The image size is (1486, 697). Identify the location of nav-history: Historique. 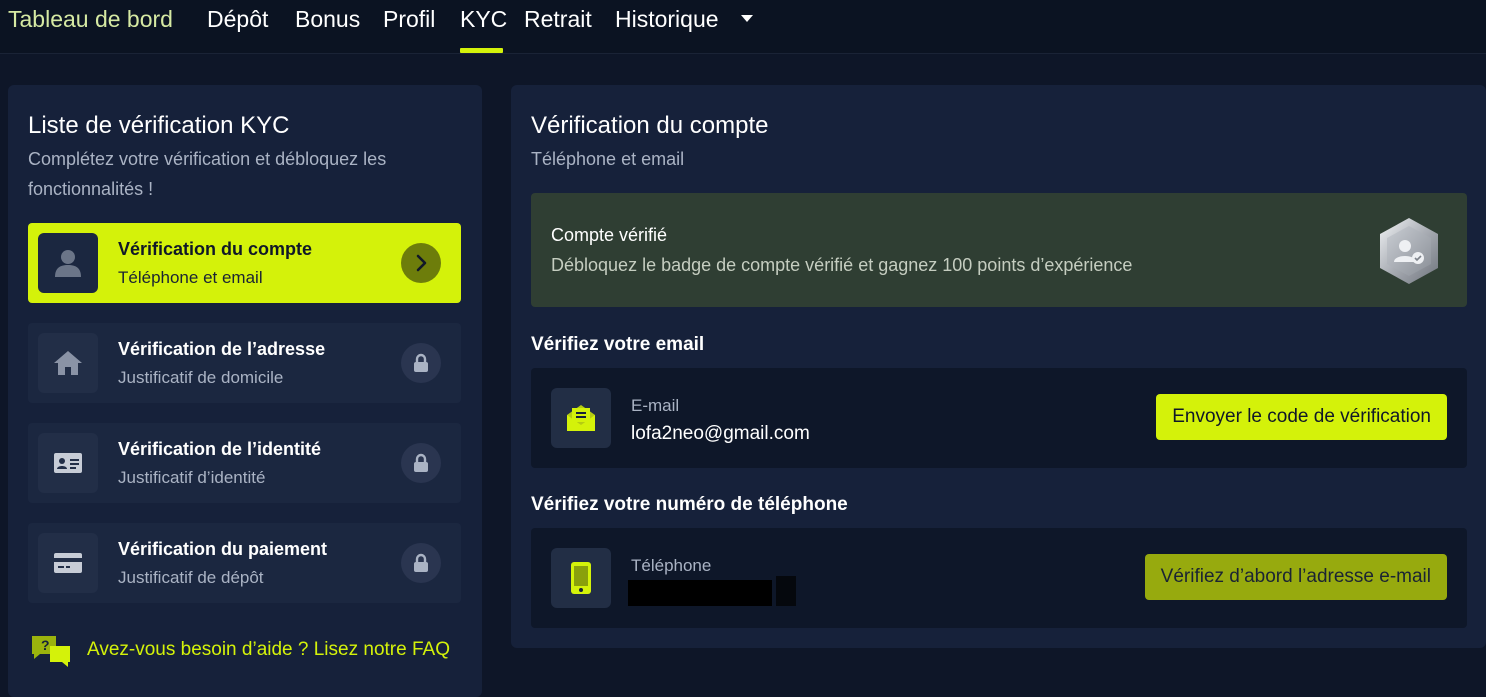
(667, 21).